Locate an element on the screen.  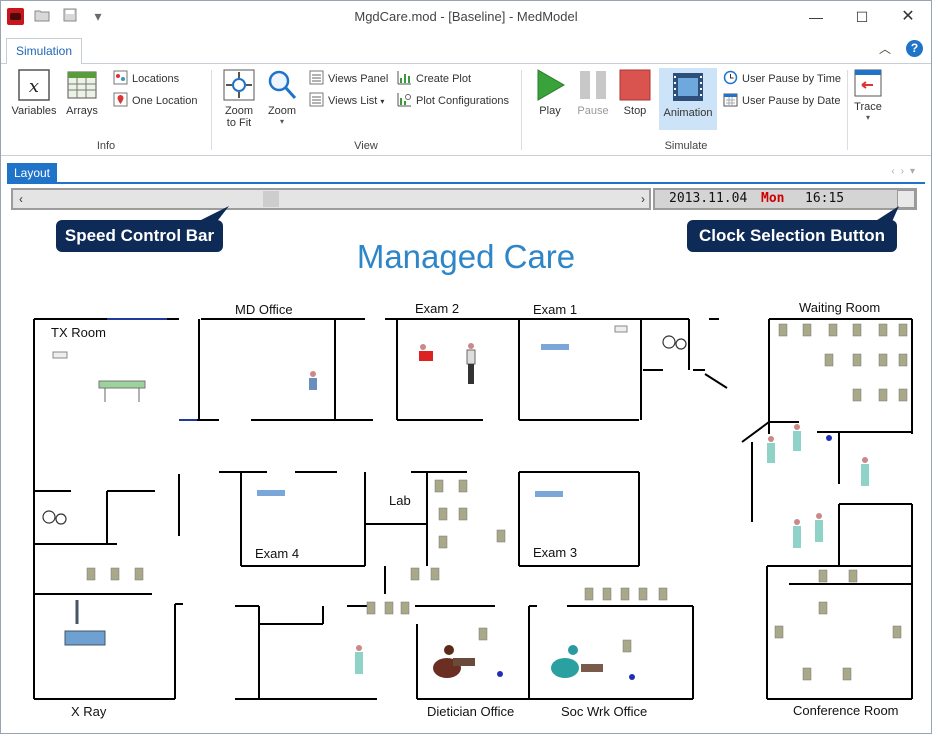
user-pause-date-button: User Pause by Date is located at coordinates (781, 101).